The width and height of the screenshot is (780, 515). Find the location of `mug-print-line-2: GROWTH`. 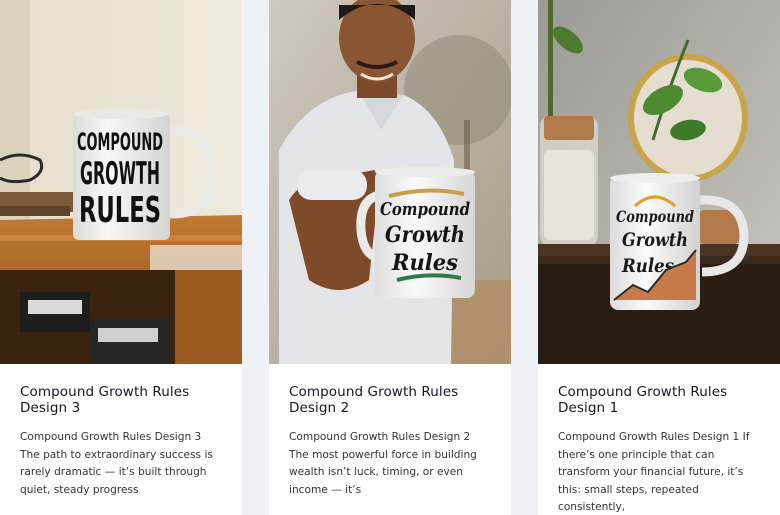

mug-print-line-2: GROWTH is located at coordinates (120, 174).